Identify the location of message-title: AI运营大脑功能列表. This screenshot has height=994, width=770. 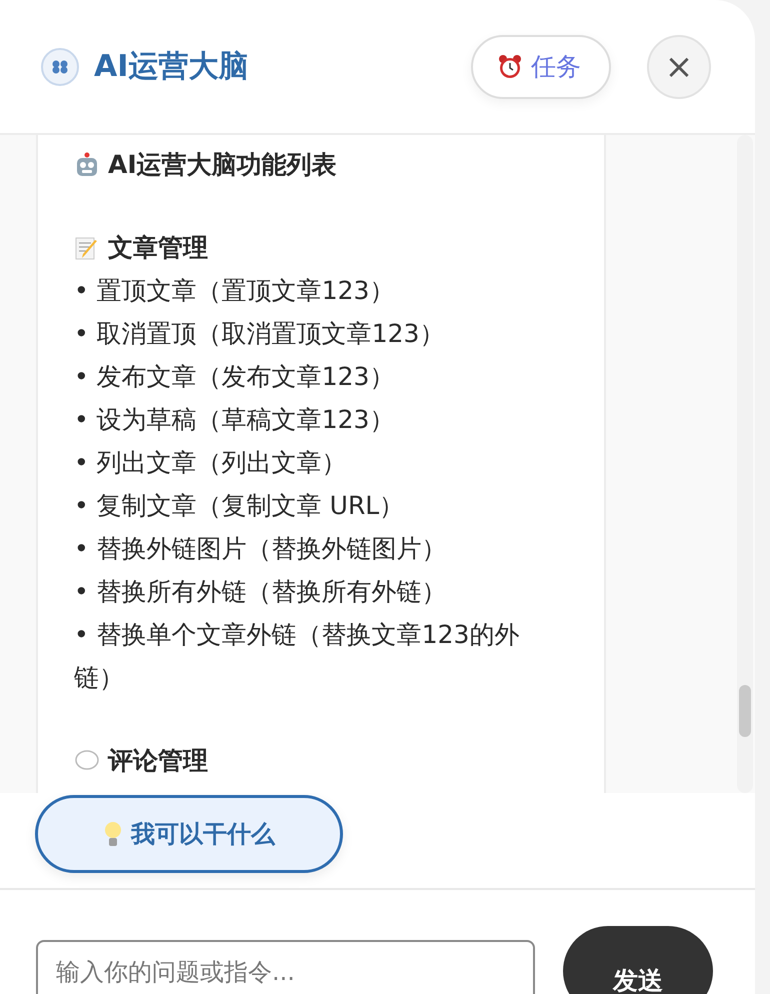
(222, 165).